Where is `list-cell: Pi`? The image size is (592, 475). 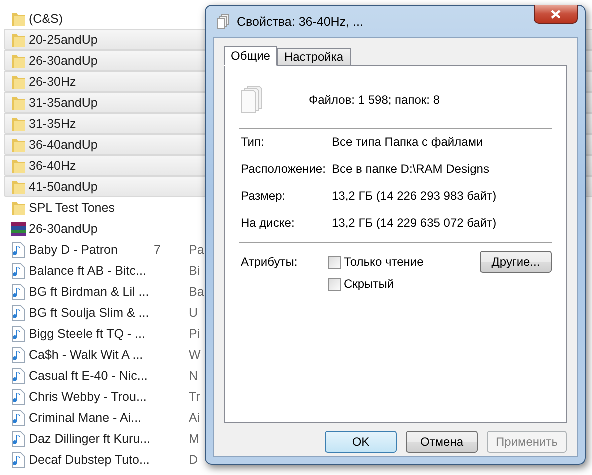 list-cell: Pi is located at coordinates (194, 333).